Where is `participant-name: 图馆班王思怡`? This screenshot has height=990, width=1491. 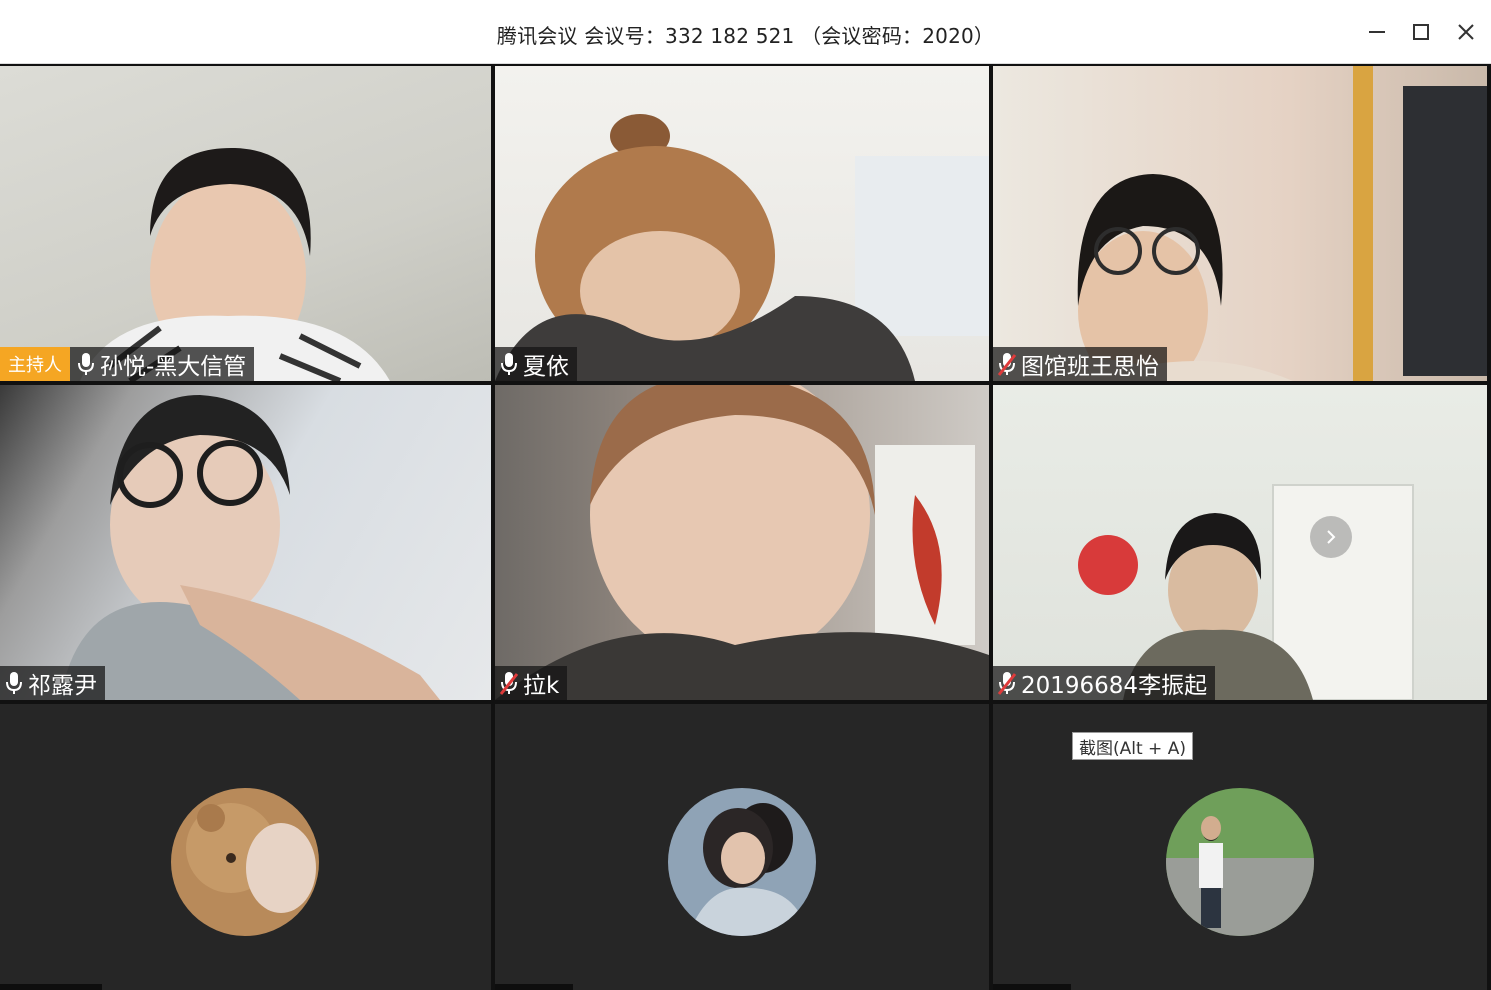 participant-name: 图馆班王思怡 is located at coordinates (1090, 367).